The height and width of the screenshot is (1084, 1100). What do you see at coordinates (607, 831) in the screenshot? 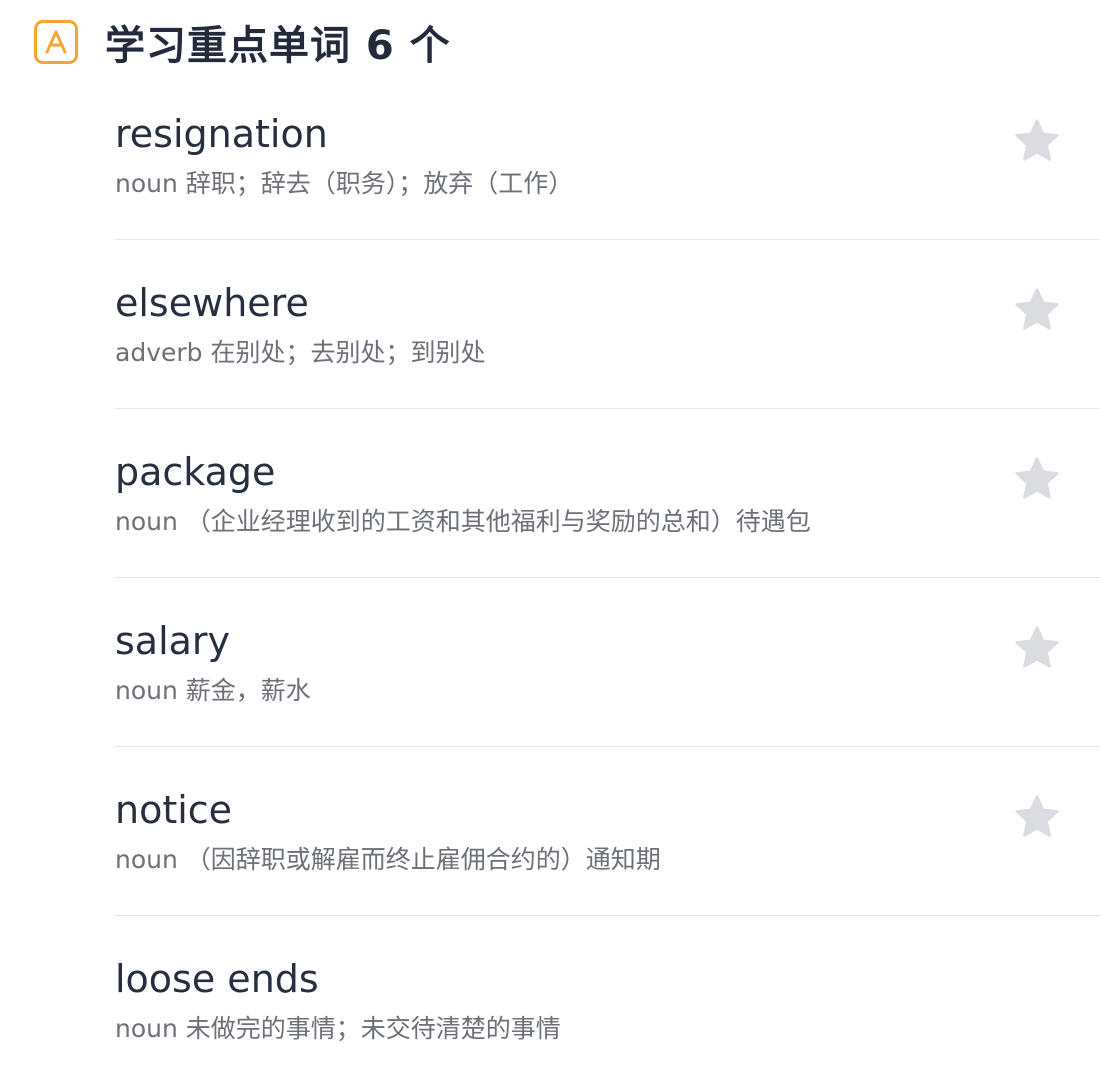
I see `word-item-notice: notice noun （因辞职或解雇而终止雇佣合约的）通知期` at bounding box center [607, 831].